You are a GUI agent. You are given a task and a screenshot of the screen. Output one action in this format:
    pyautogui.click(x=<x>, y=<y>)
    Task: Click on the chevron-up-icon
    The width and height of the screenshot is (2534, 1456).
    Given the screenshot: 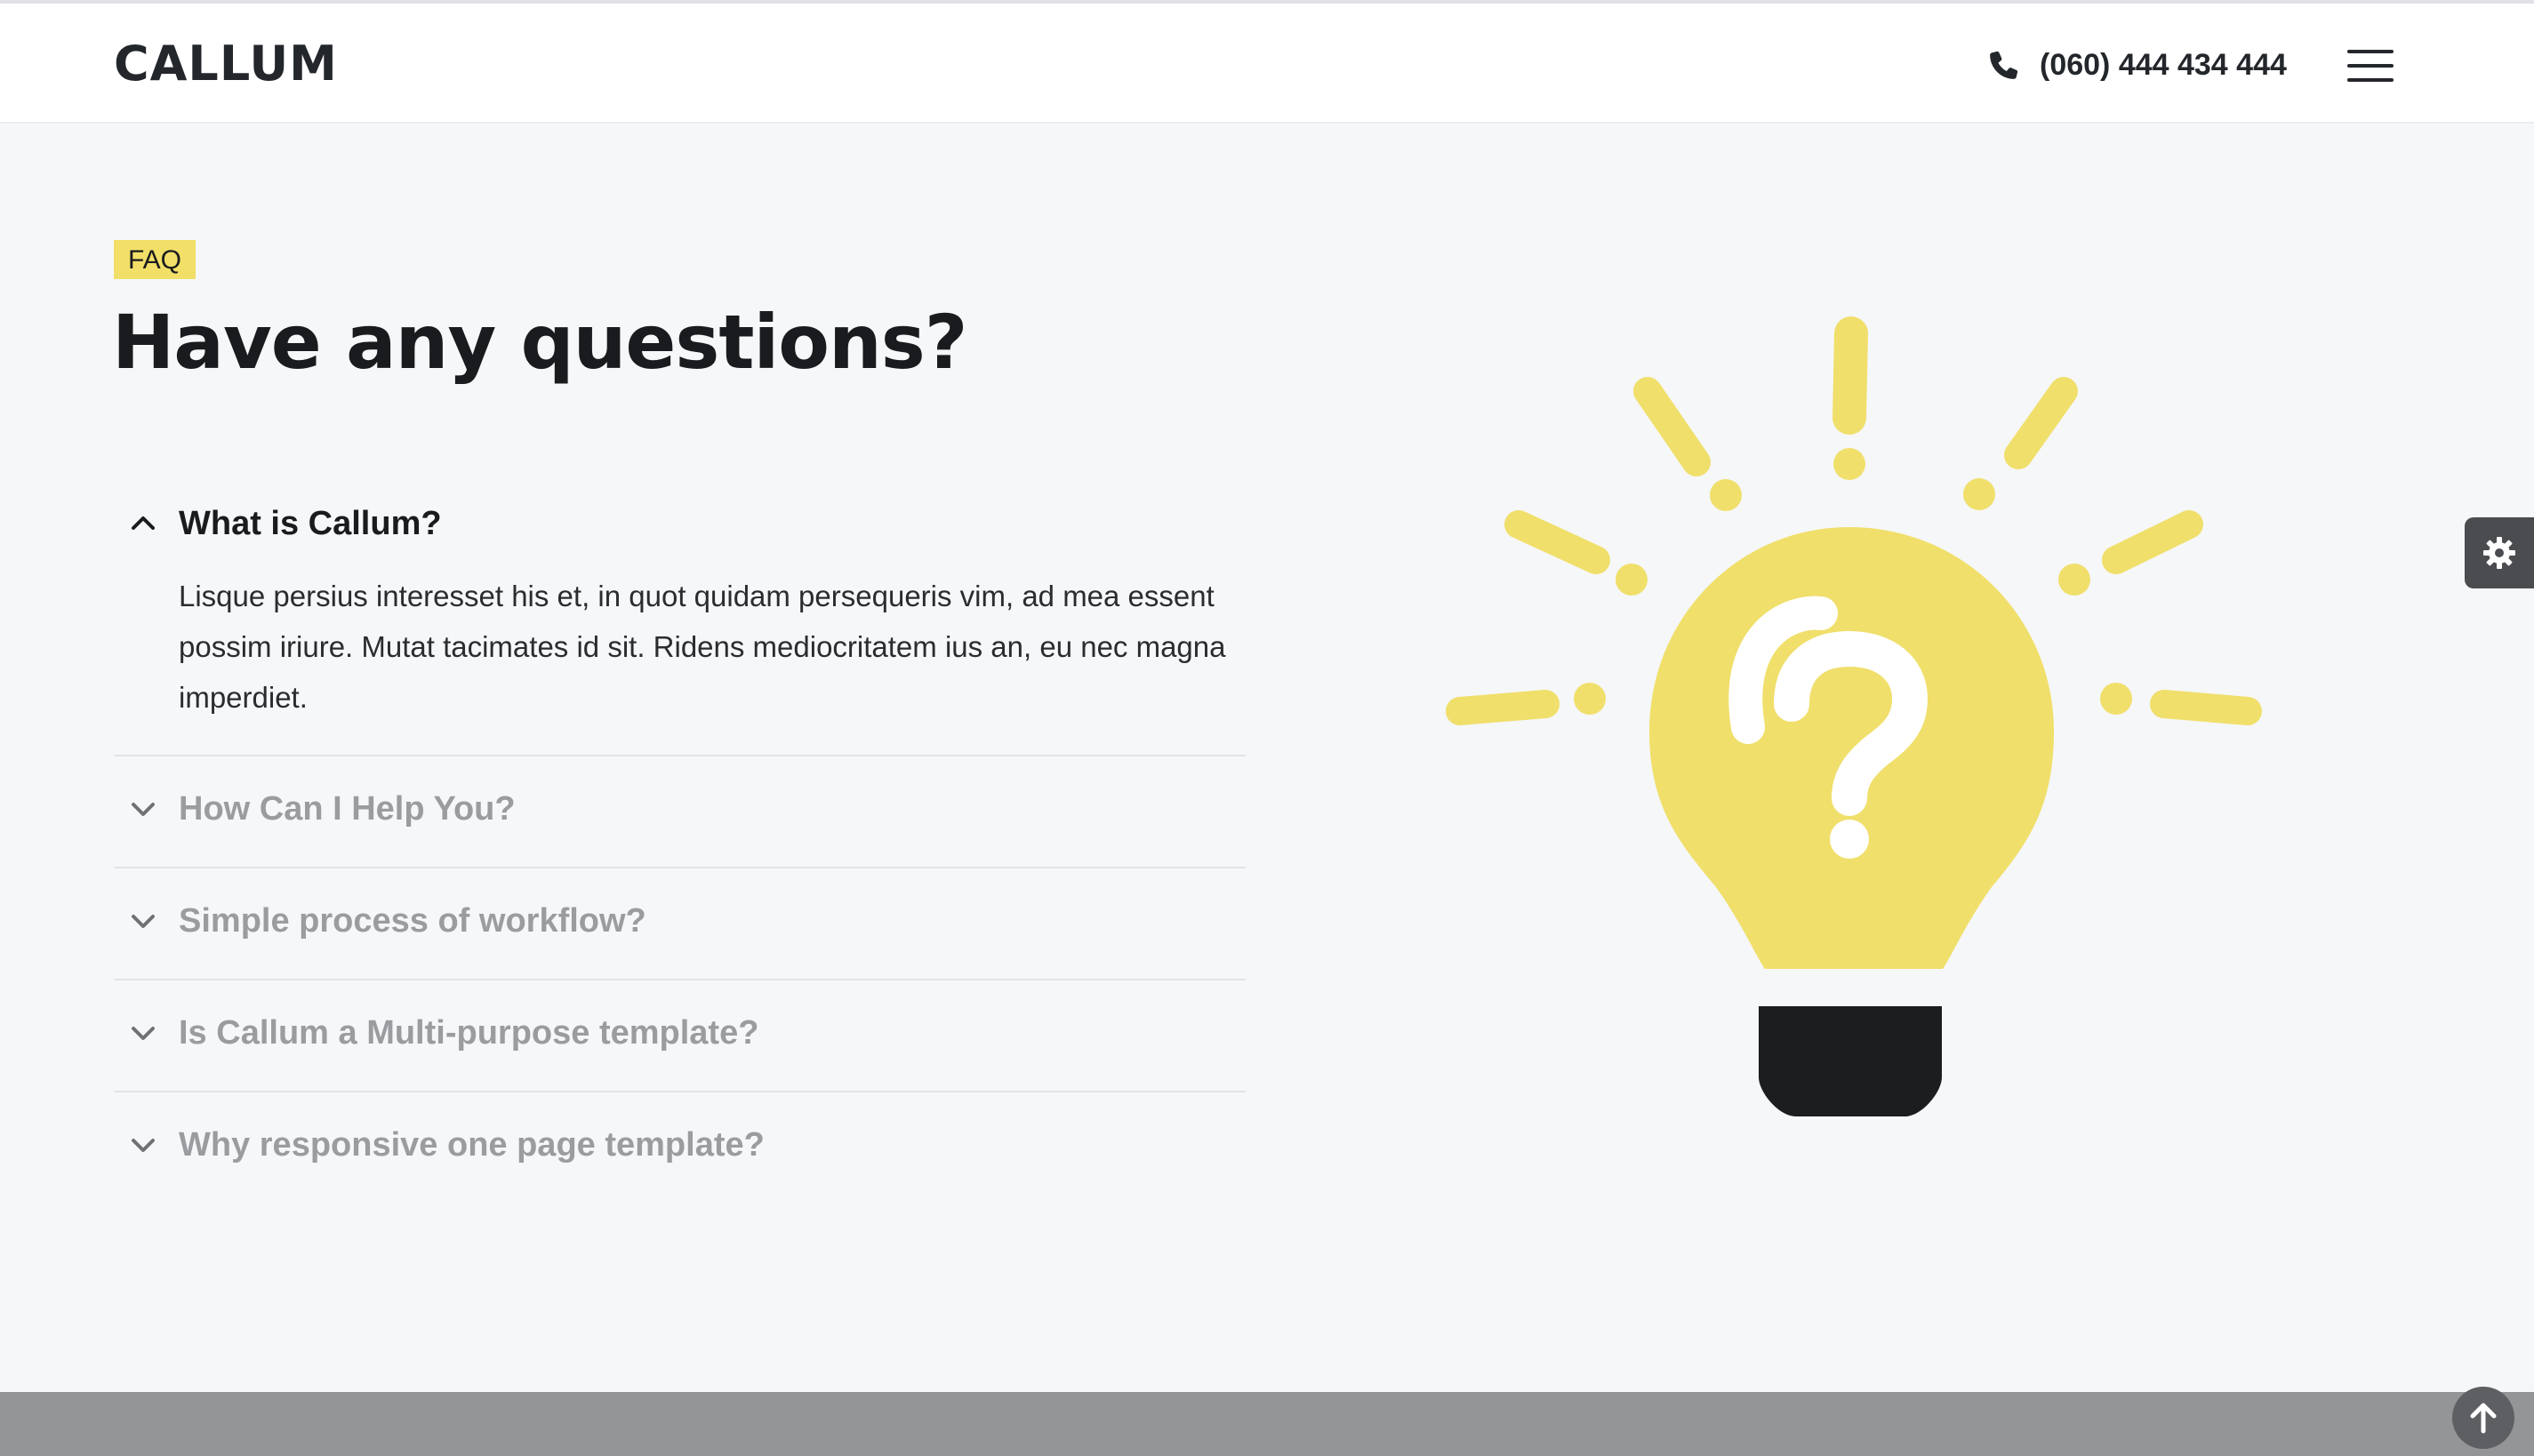 What is the action you would take?
    pyautogui.click(x=143, y=523)
    